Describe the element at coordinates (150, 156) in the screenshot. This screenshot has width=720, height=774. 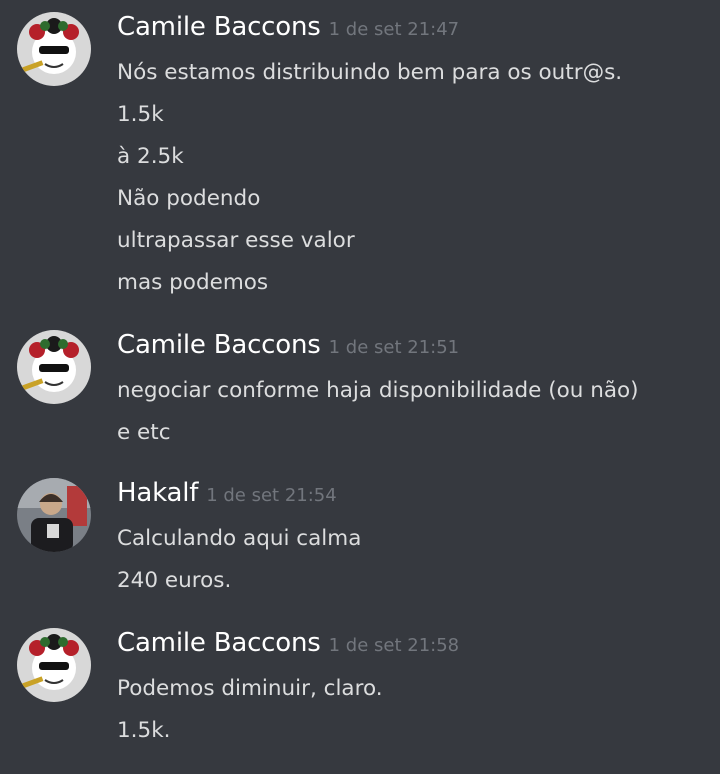
I see `message-line: à 2.5k` at that location.